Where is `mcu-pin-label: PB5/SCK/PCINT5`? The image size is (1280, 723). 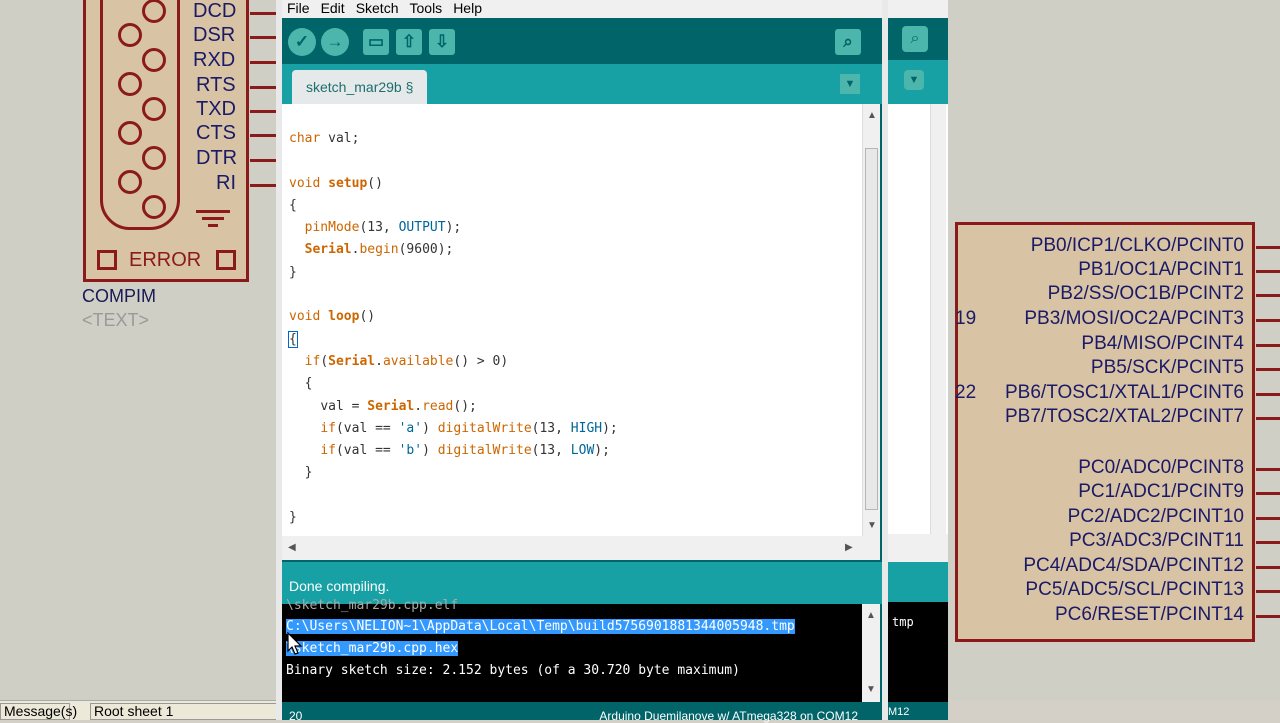
mcu-pin-label: PB5/SCK/PCINT5 is located at coordinates (1167, 367).